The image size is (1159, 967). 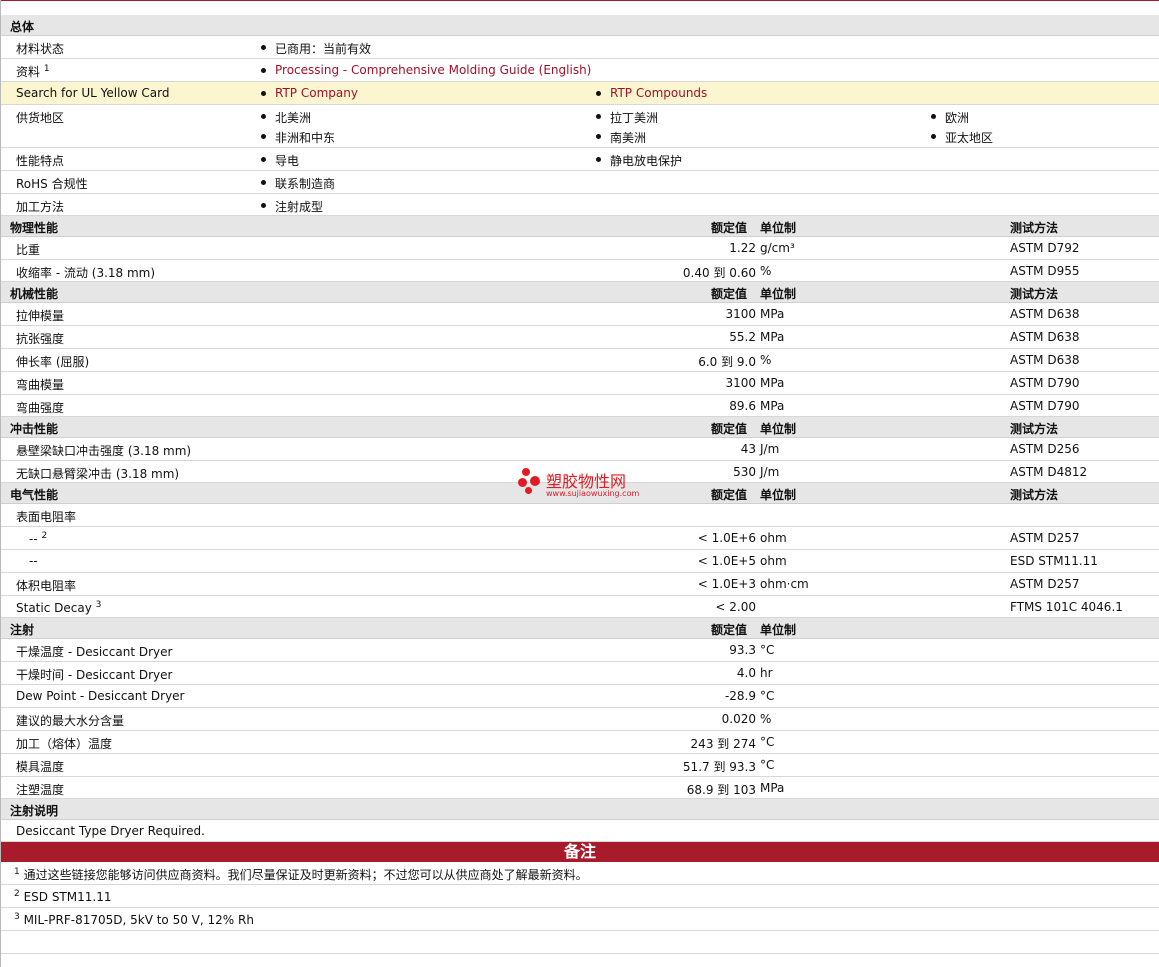 What do you see at coordinates (580, 159) in the screenshot?
I see `row-features: 性能特点 导电 静电放电保护` at bounding box center [580, 159].